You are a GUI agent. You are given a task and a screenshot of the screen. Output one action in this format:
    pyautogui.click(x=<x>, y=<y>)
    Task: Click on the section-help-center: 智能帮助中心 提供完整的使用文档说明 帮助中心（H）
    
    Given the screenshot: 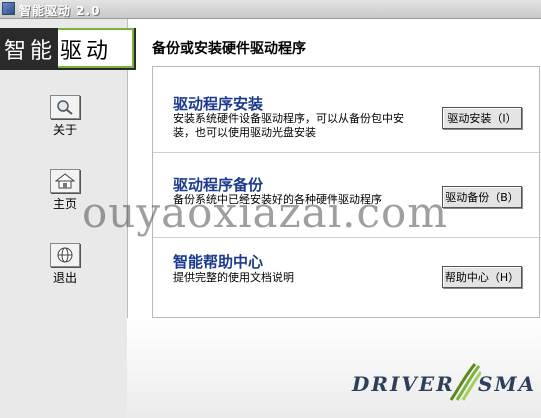 What is the action you would take?
    pyautogui.click(x=347, y=279)
    